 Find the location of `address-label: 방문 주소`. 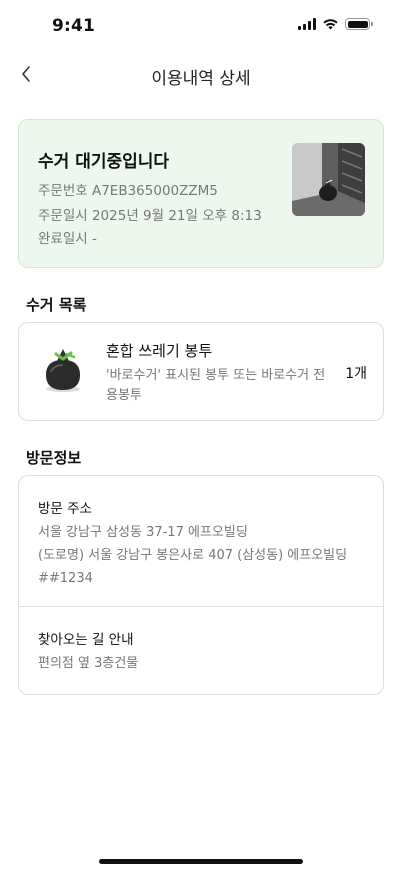

address-label: 방문 주소 is located at coordinates (65, 509).